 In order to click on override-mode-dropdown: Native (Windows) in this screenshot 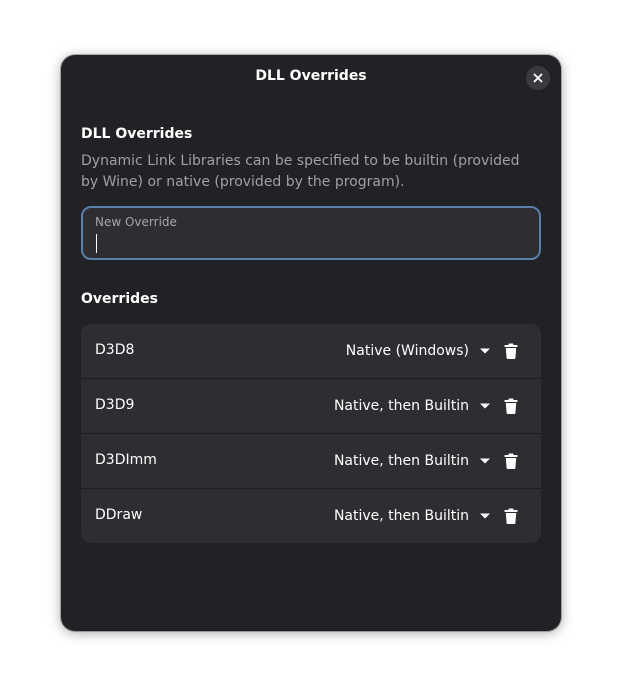, I will do `click(418, 351)`.